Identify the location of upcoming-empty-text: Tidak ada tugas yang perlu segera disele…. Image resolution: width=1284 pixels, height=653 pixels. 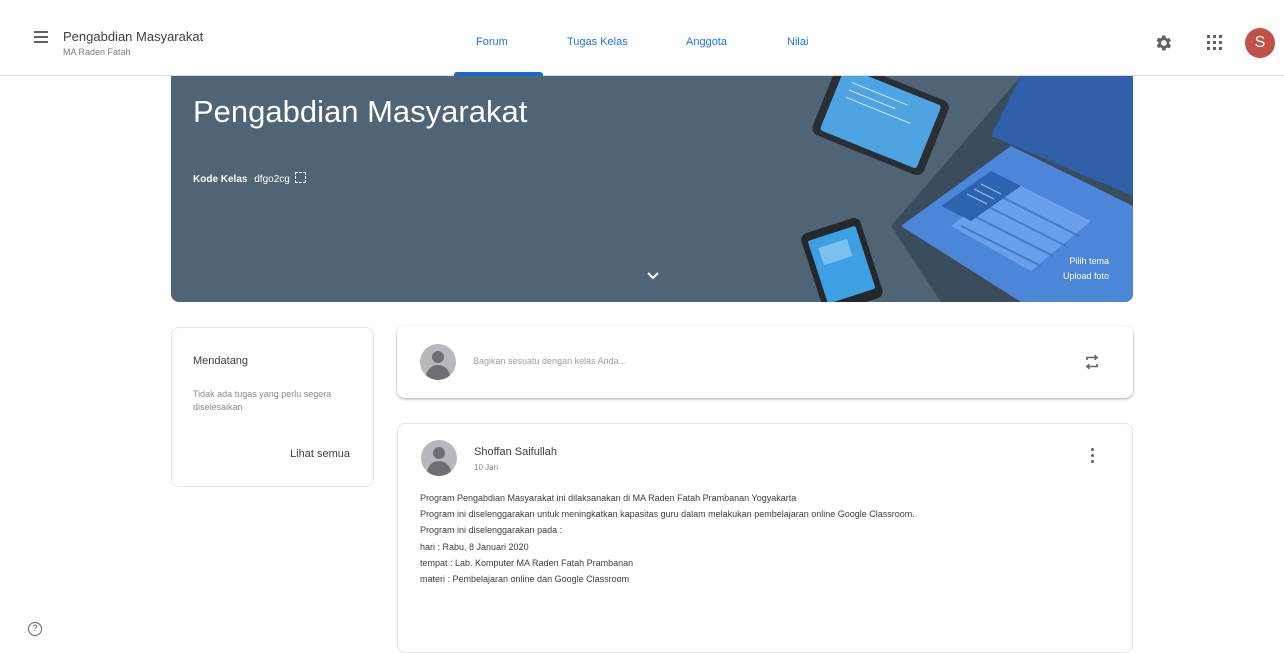
(262, 400).